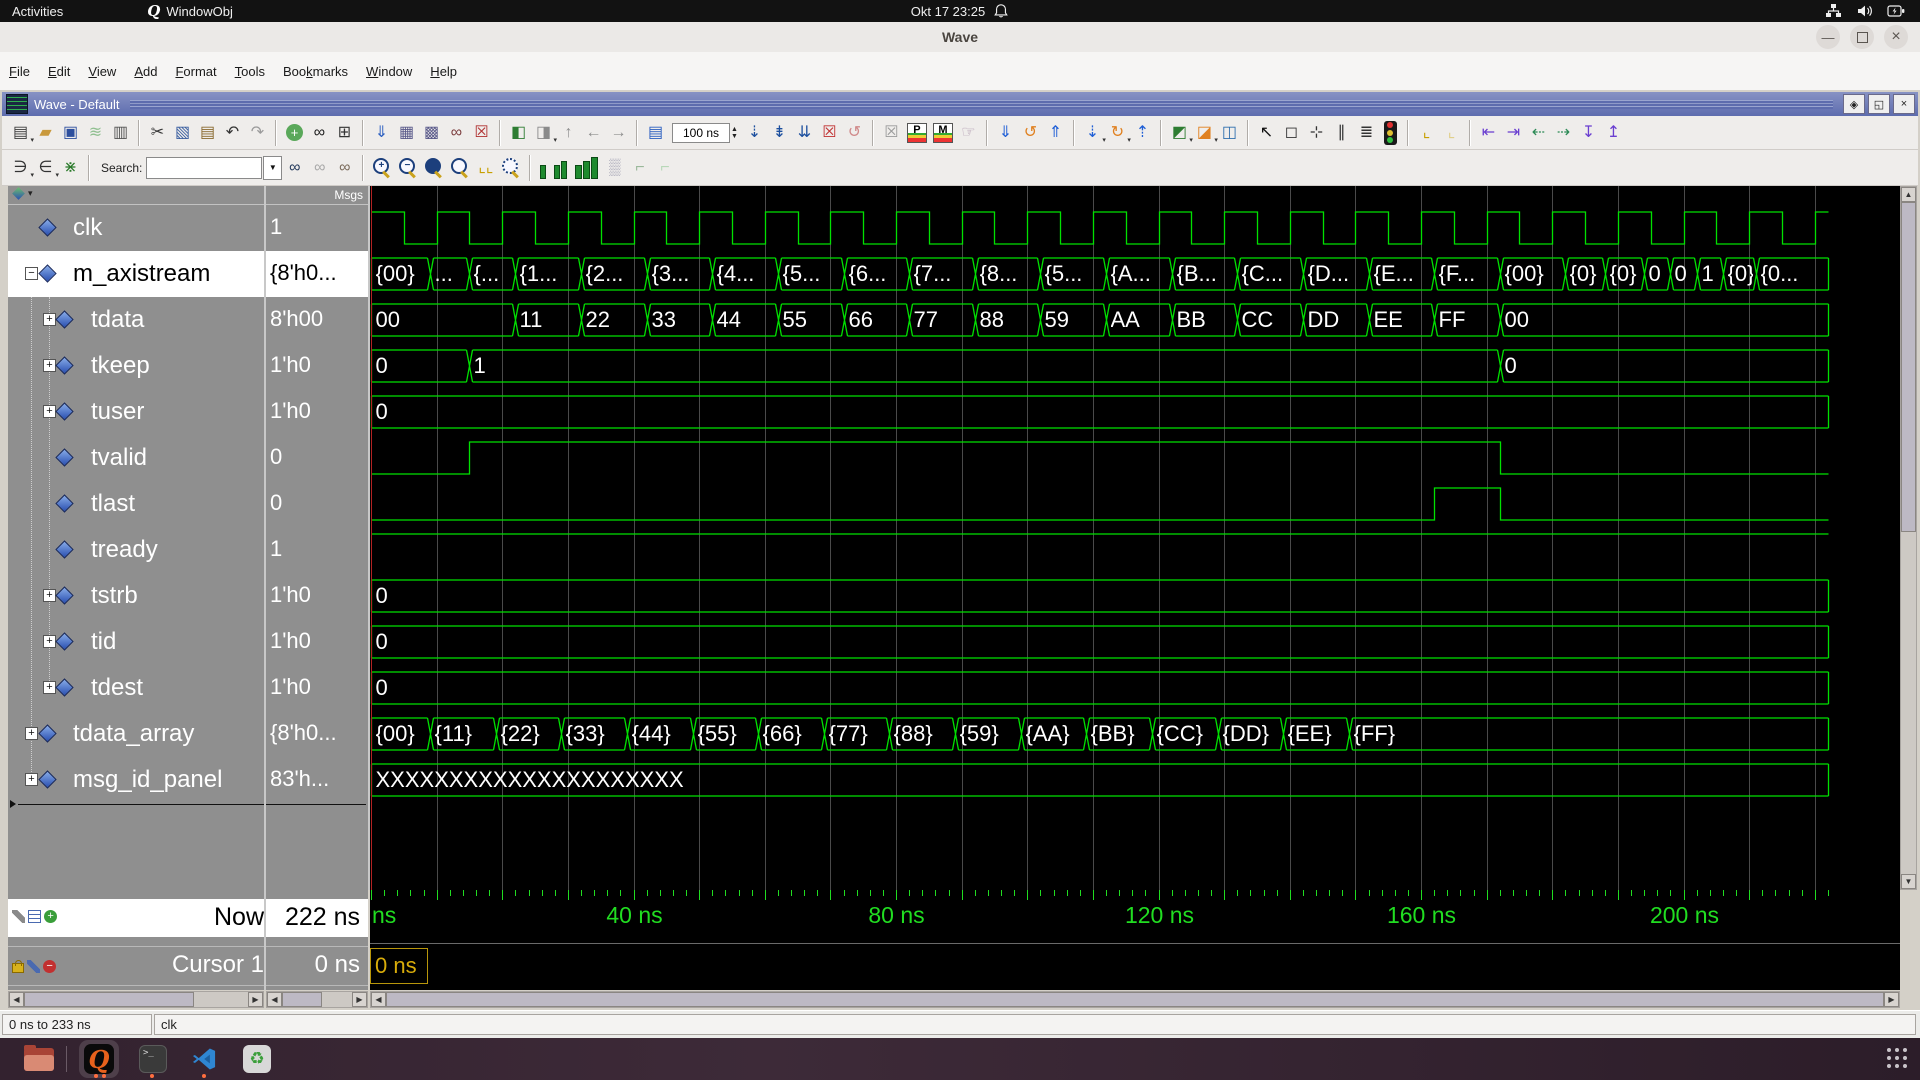  I want to click on column-separator, so click(265, 538).